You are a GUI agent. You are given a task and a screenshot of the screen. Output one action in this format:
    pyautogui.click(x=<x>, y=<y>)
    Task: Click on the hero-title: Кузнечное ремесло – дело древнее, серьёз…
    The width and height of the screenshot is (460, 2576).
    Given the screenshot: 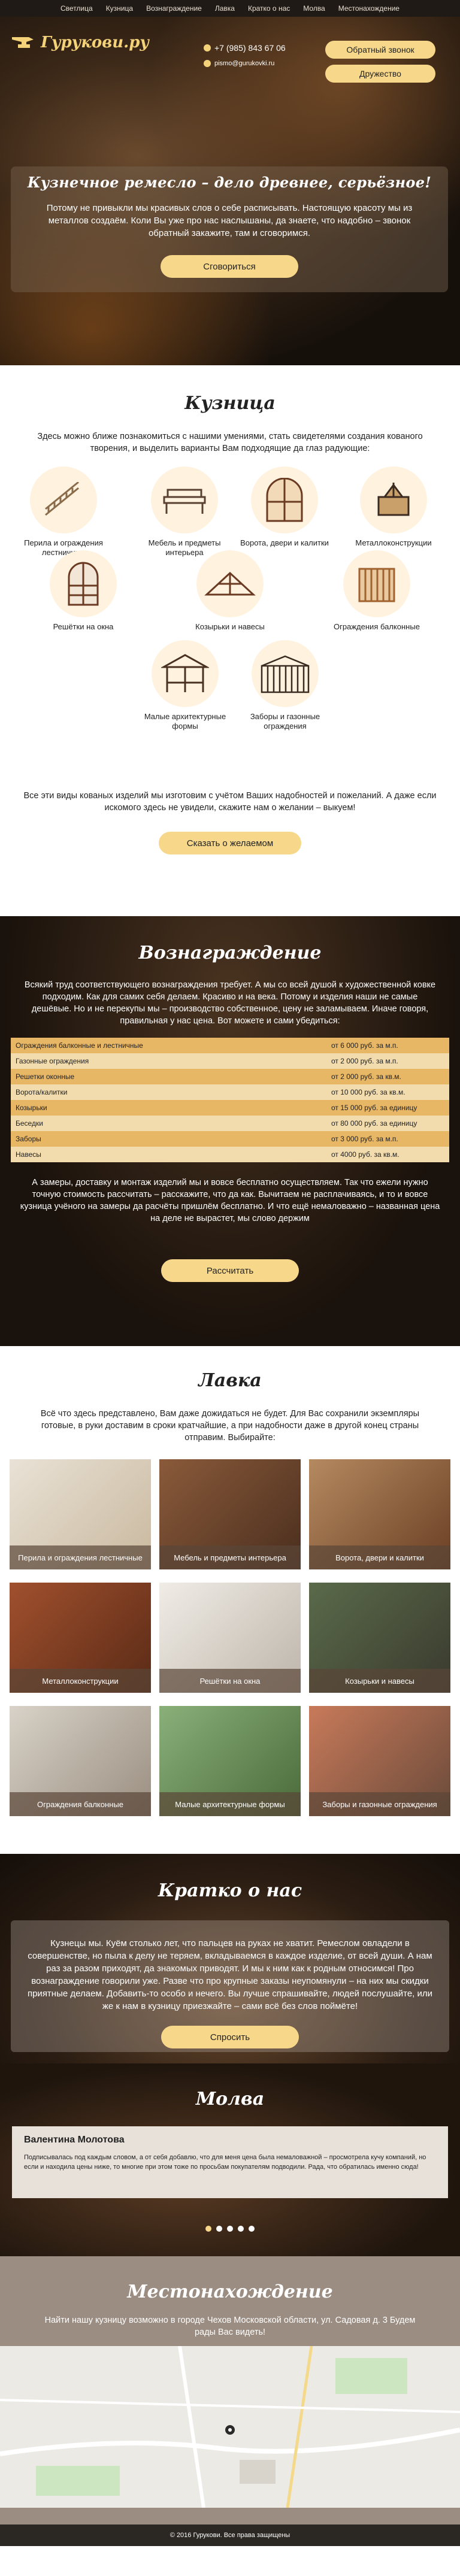 What is the action you would take?
    pyautogui.click(x=229, y=182)
    